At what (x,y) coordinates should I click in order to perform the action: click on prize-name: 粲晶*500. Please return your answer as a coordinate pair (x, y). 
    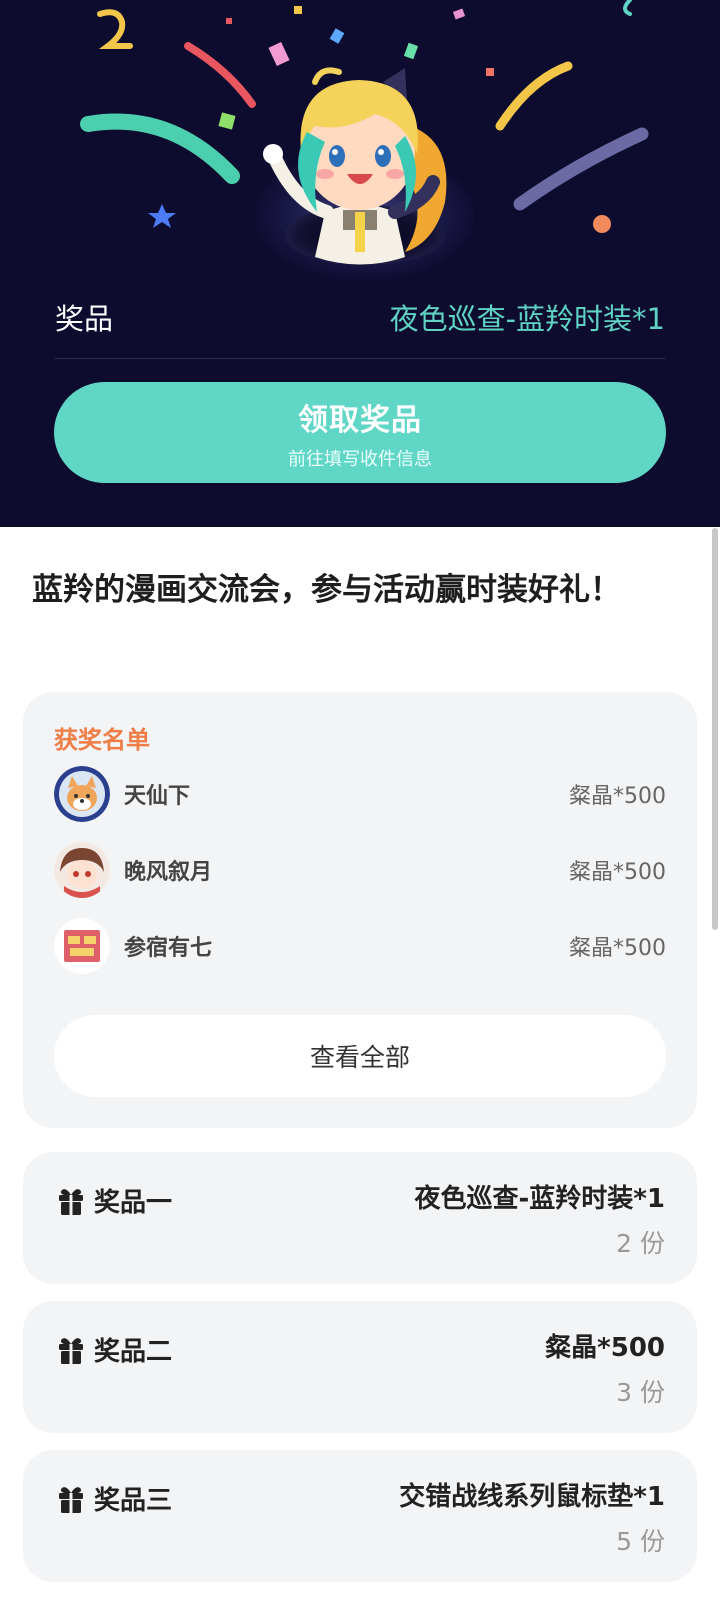
    Looking at the image, I should click on (605, 1348).